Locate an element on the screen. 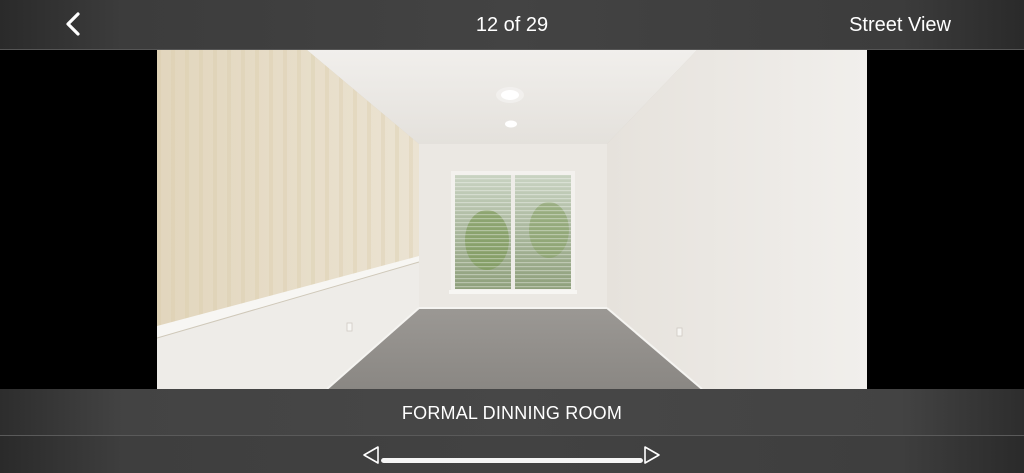 The image size is (1024, 473). triangle-left-icon is located at coordinates (371, 455).